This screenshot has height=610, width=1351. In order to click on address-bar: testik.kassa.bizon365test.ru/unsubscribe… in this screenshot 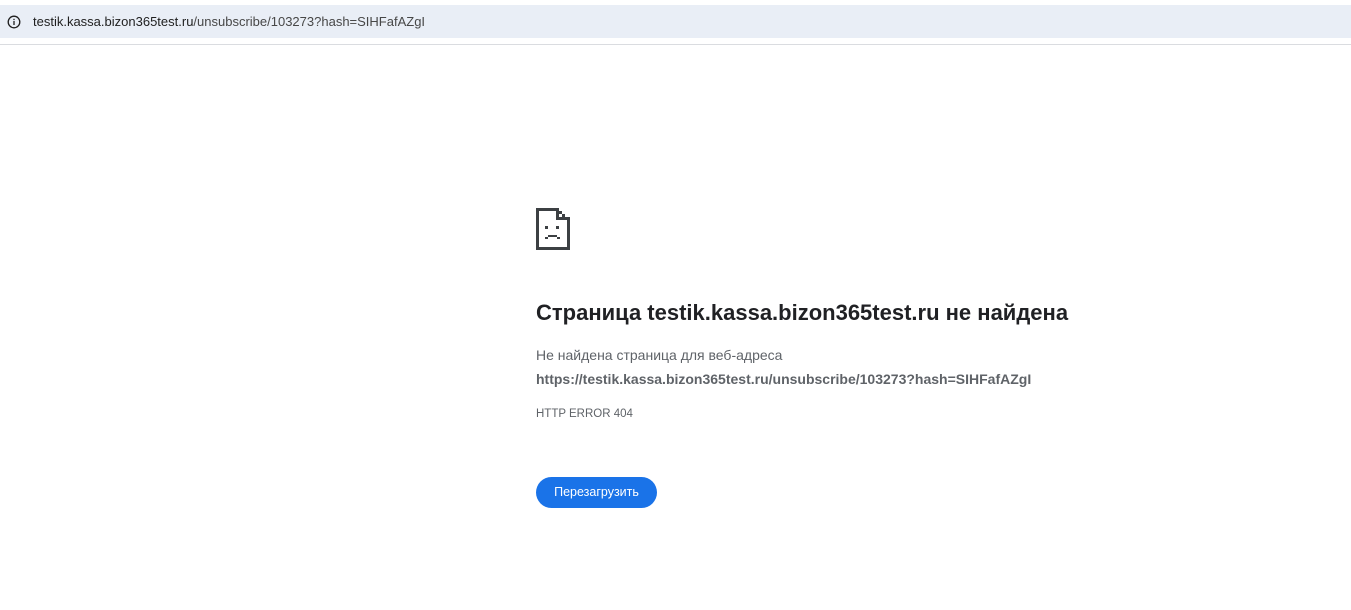, I will do `click(675, 21)`.